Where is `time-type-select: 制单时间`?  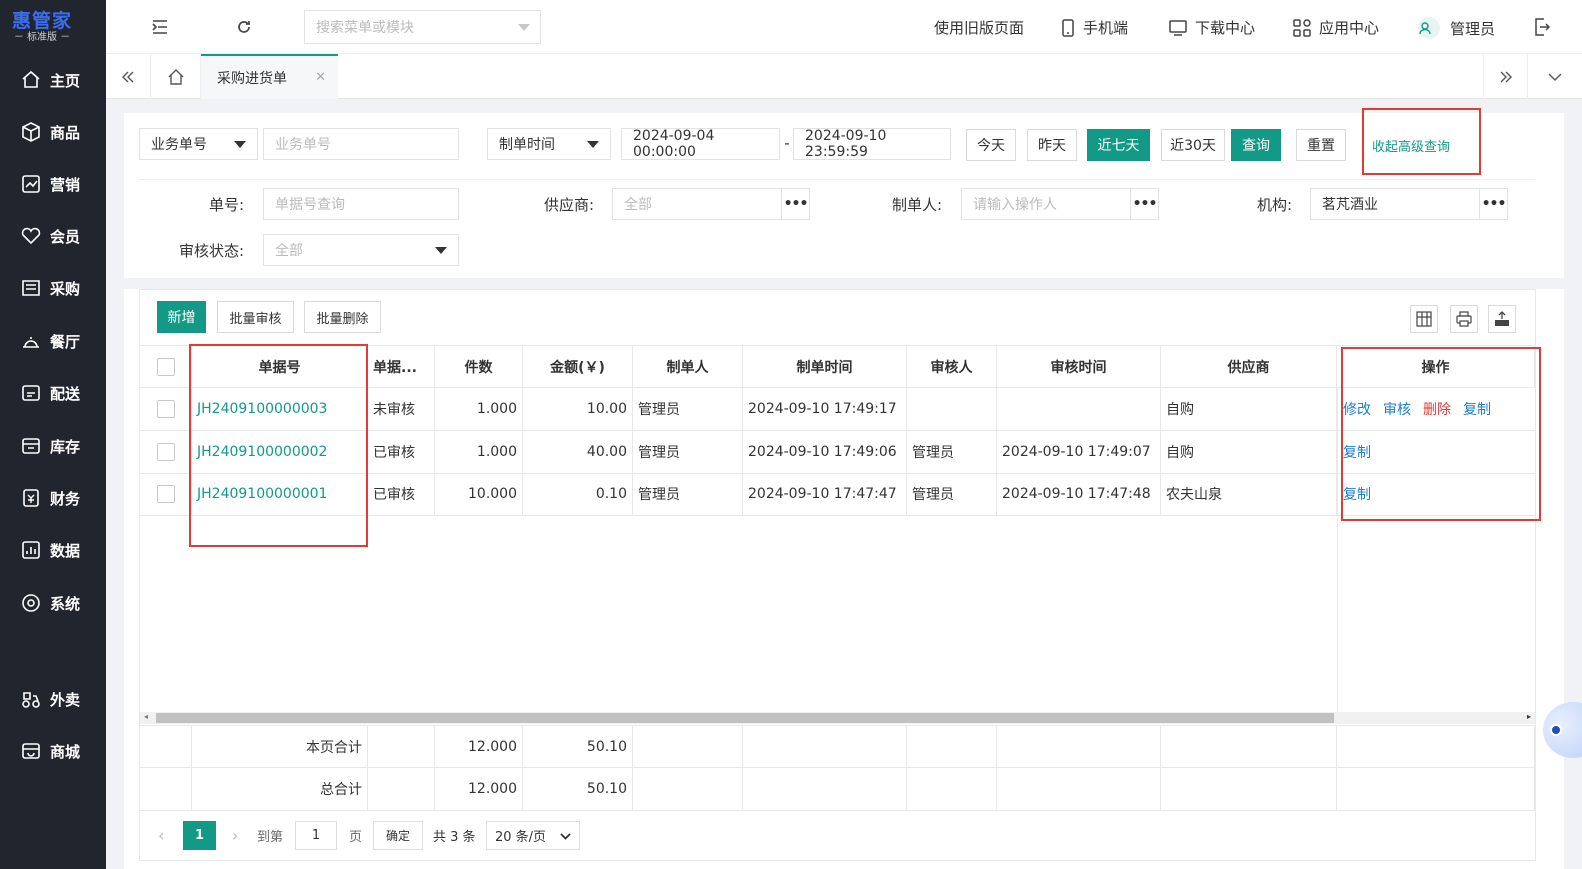 time-type-select: 制单时间 is located at coordinates (549, 144).